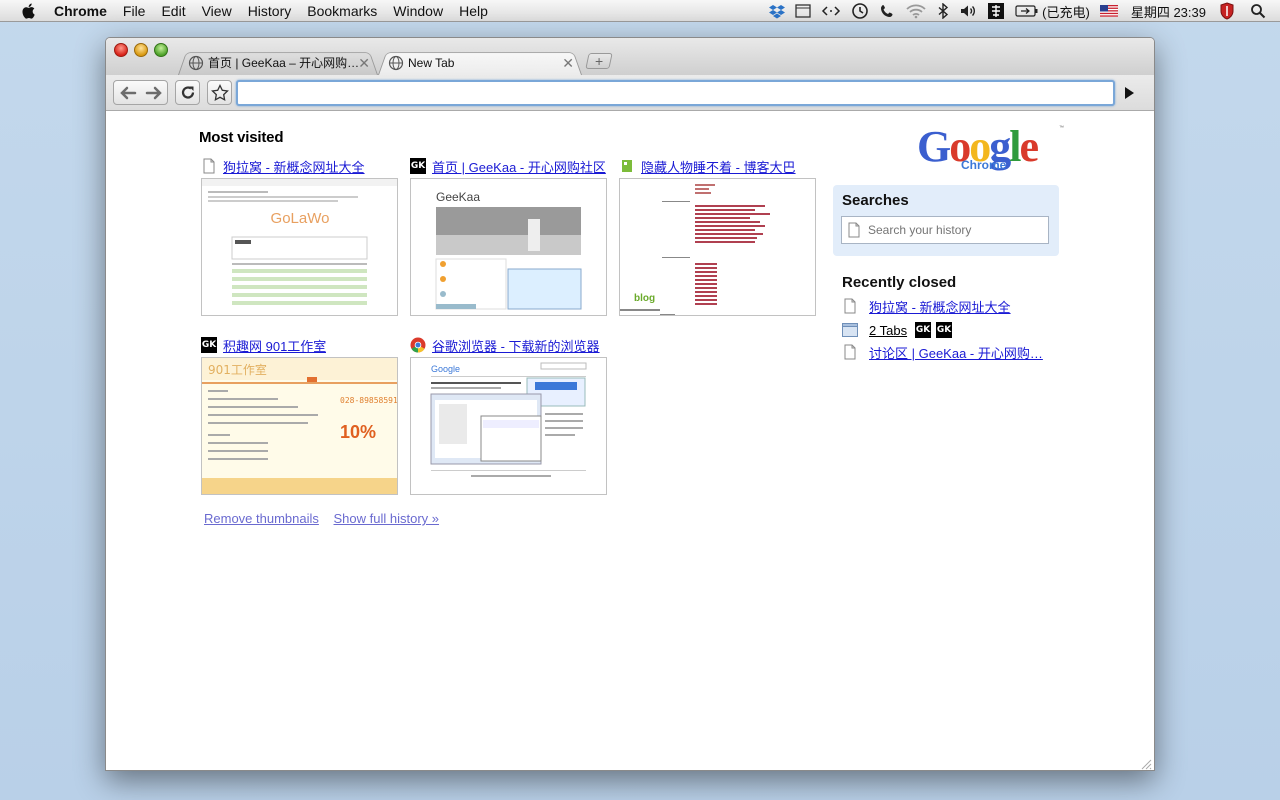 Image resolution: width=1280 pixels, height=800 pixels. I want to click on recently-closed-item: 狗拉窝 - 新概念网址大全, so click(926, 306).